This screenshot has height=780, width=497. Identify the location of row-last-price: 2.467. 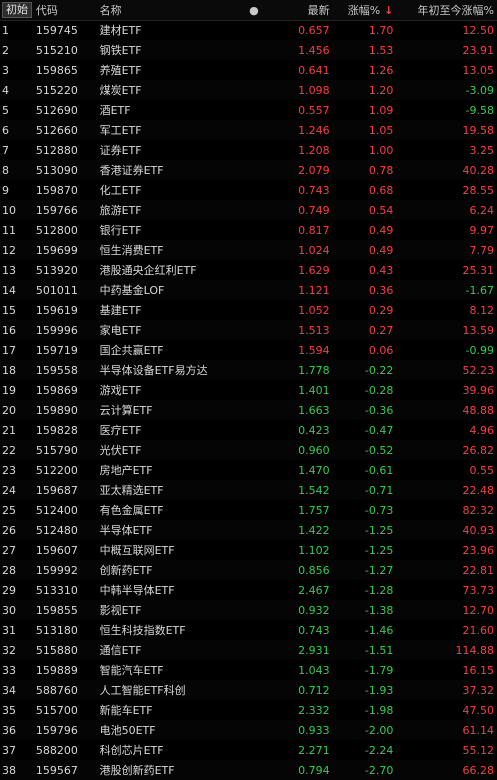
(314, 590).